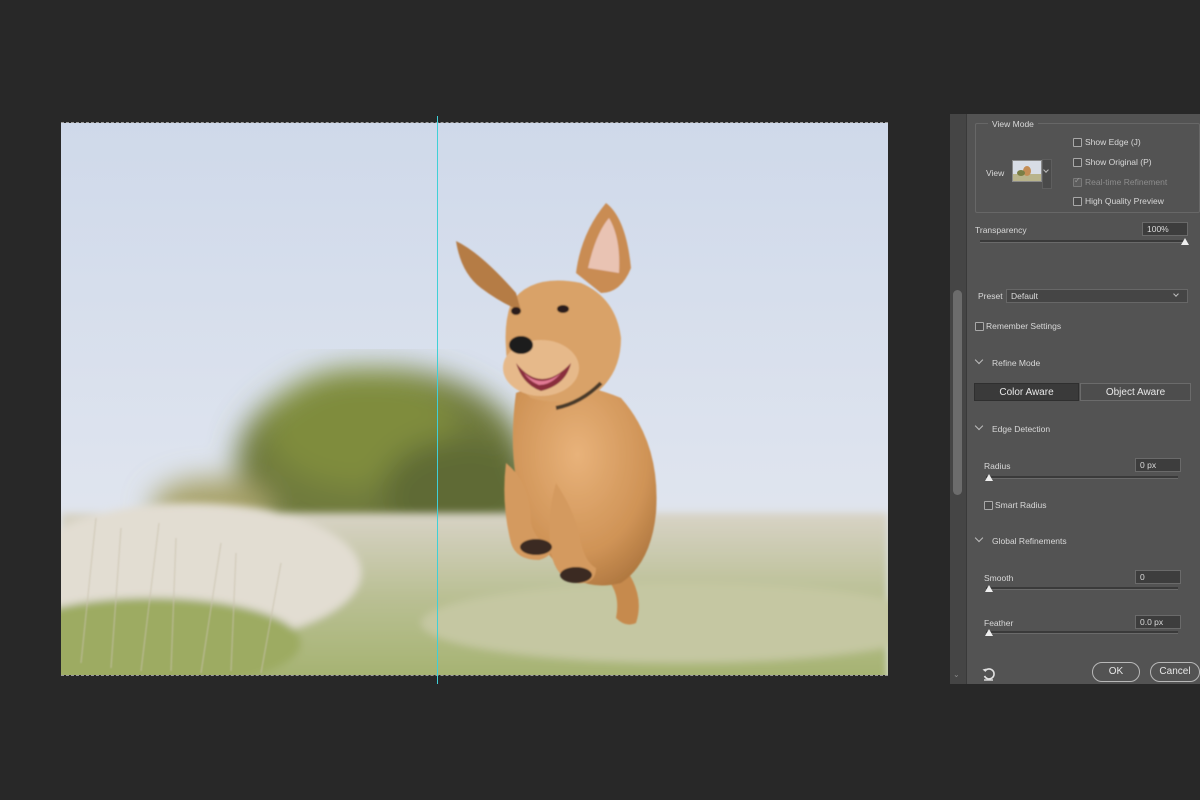 The width and height of the screenshot is (1200, 800). Describe the element at coordinates (1026, 392) in the screenshot. I see `color-aware-button: Color Aware` at that location.